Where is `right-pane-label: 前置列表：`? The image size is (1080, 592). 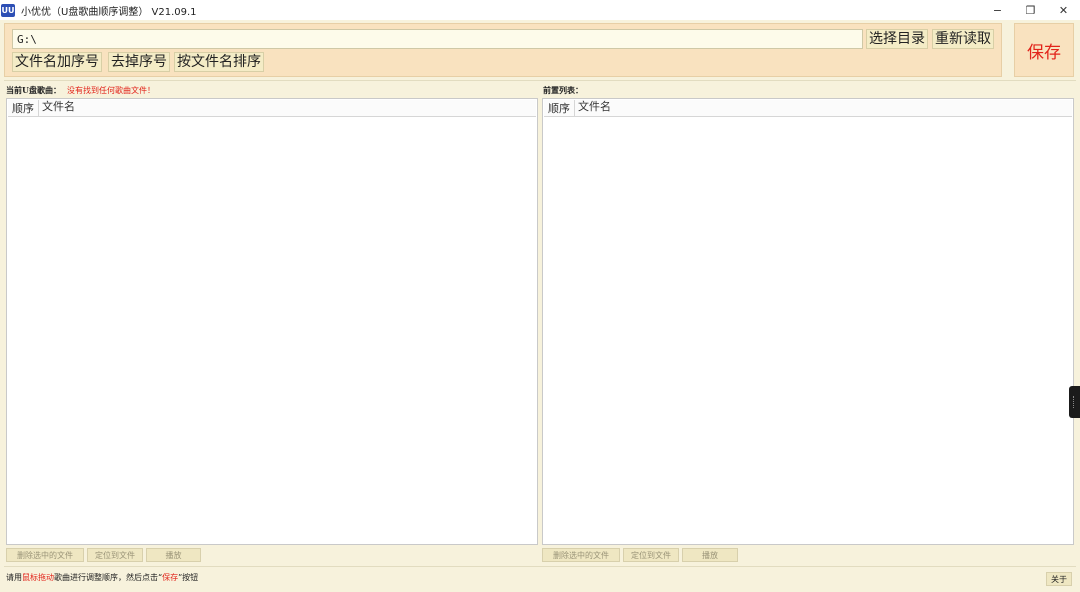 right-pane-label: 前置列表： is located at coordinates (563, 90).